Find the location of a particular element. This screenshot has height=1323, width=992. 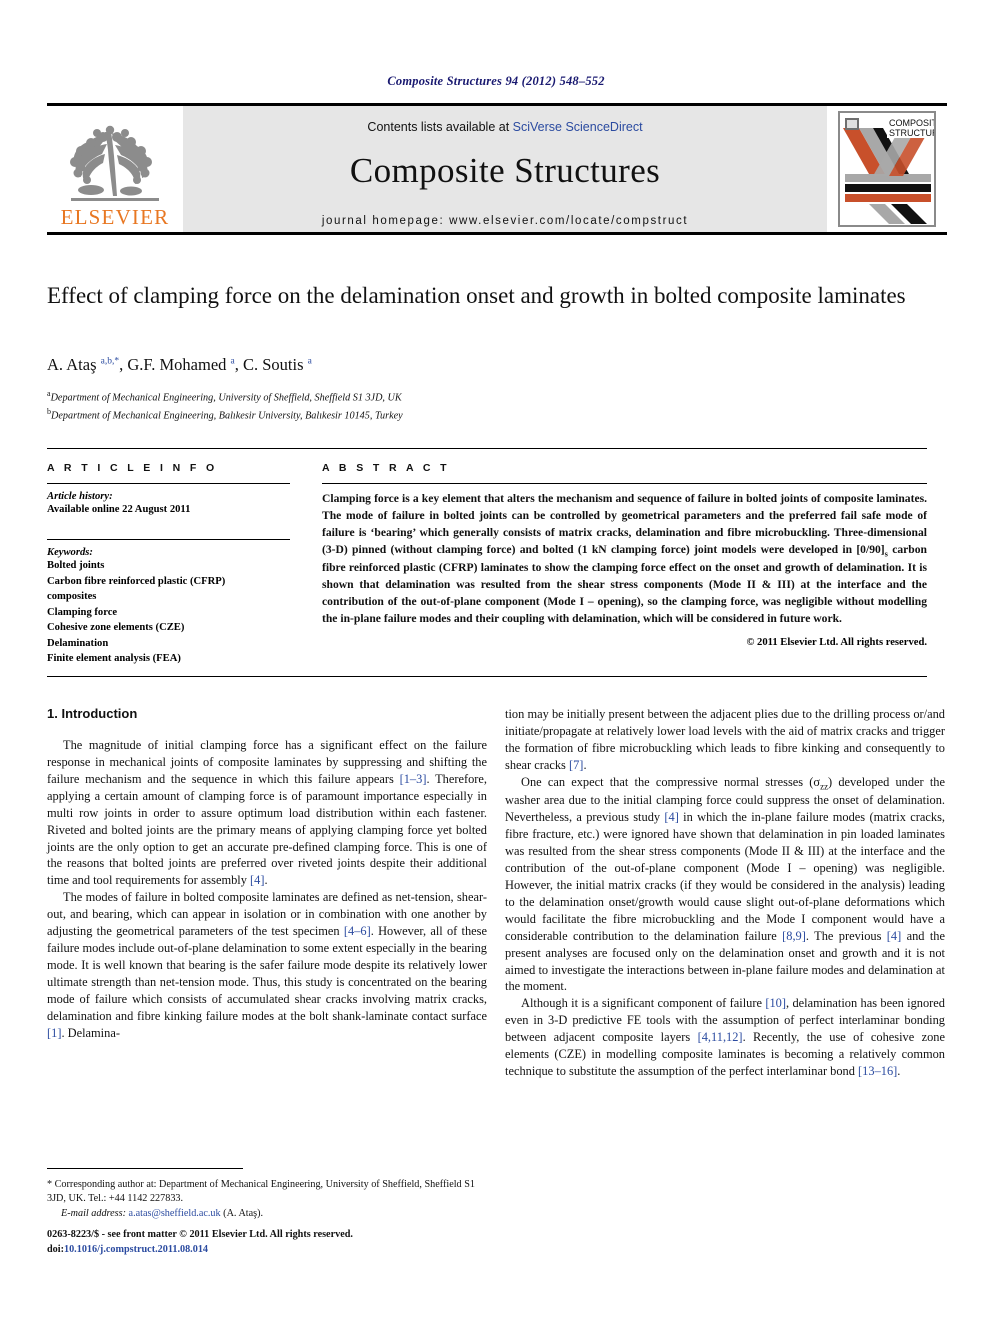

citation-ref: [4,11,12] is located at coordinates (720, 1037).